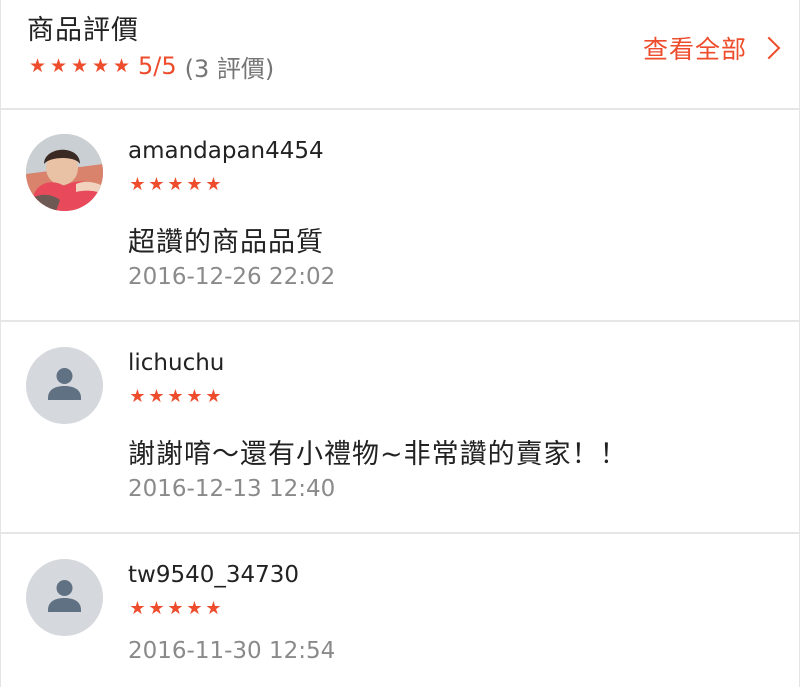 The height and width of the screenshot is (687, 800). What do you see at coordinates (226, 151) in the screenshot?
I see `reviewer-username: amandapan4454` at bounding box center [226, 151].